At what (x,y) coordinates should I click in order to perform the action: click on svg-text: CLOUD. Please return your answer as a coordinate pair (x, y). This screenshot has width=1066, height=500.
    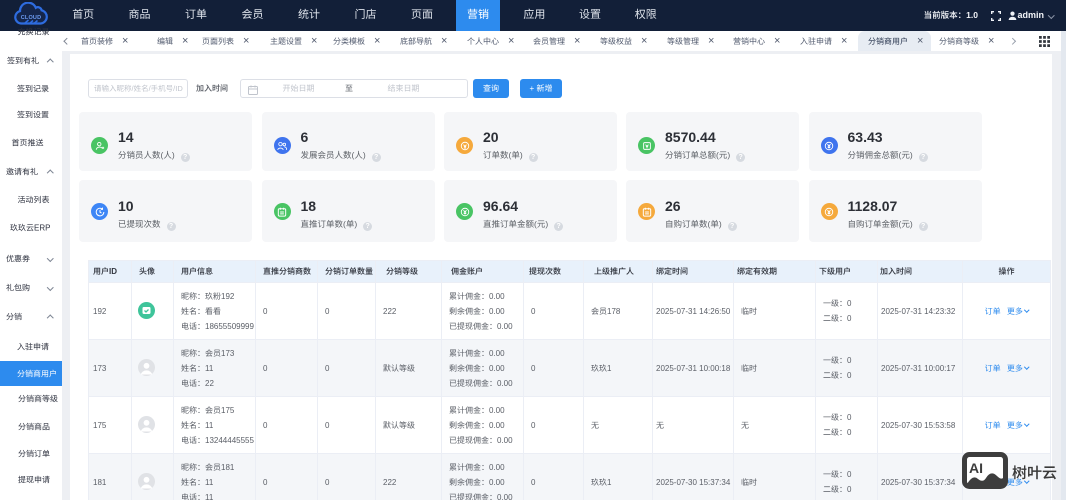
    Looking at the image, I should click on (31, 18).